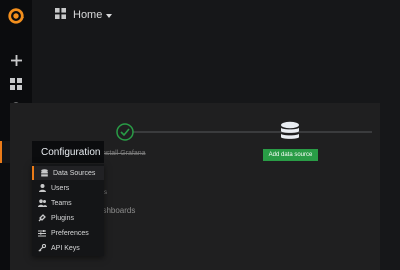 Image resolution: width=400 pixels, height=270 pixels. I want to click on configuration-menu-title: Configuration, so click(68, 152).